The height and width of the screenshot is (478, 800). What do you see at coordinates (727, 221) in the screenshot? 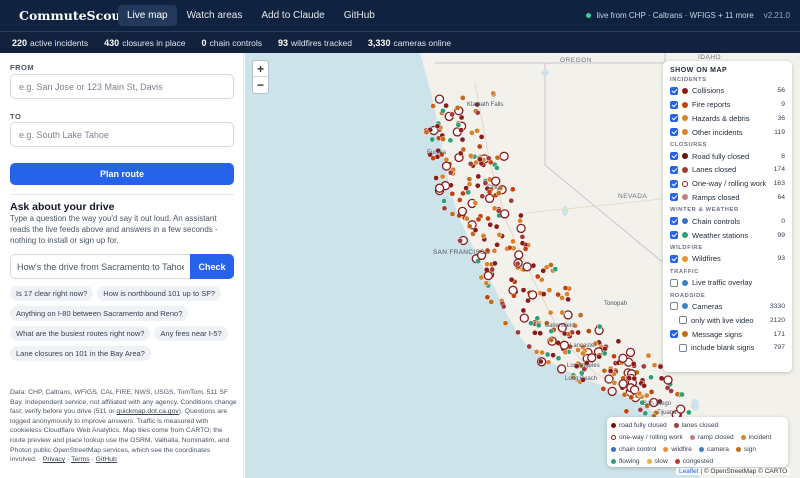
I see `layer-row: Chain controls 0` at bounding box center [727, 221].